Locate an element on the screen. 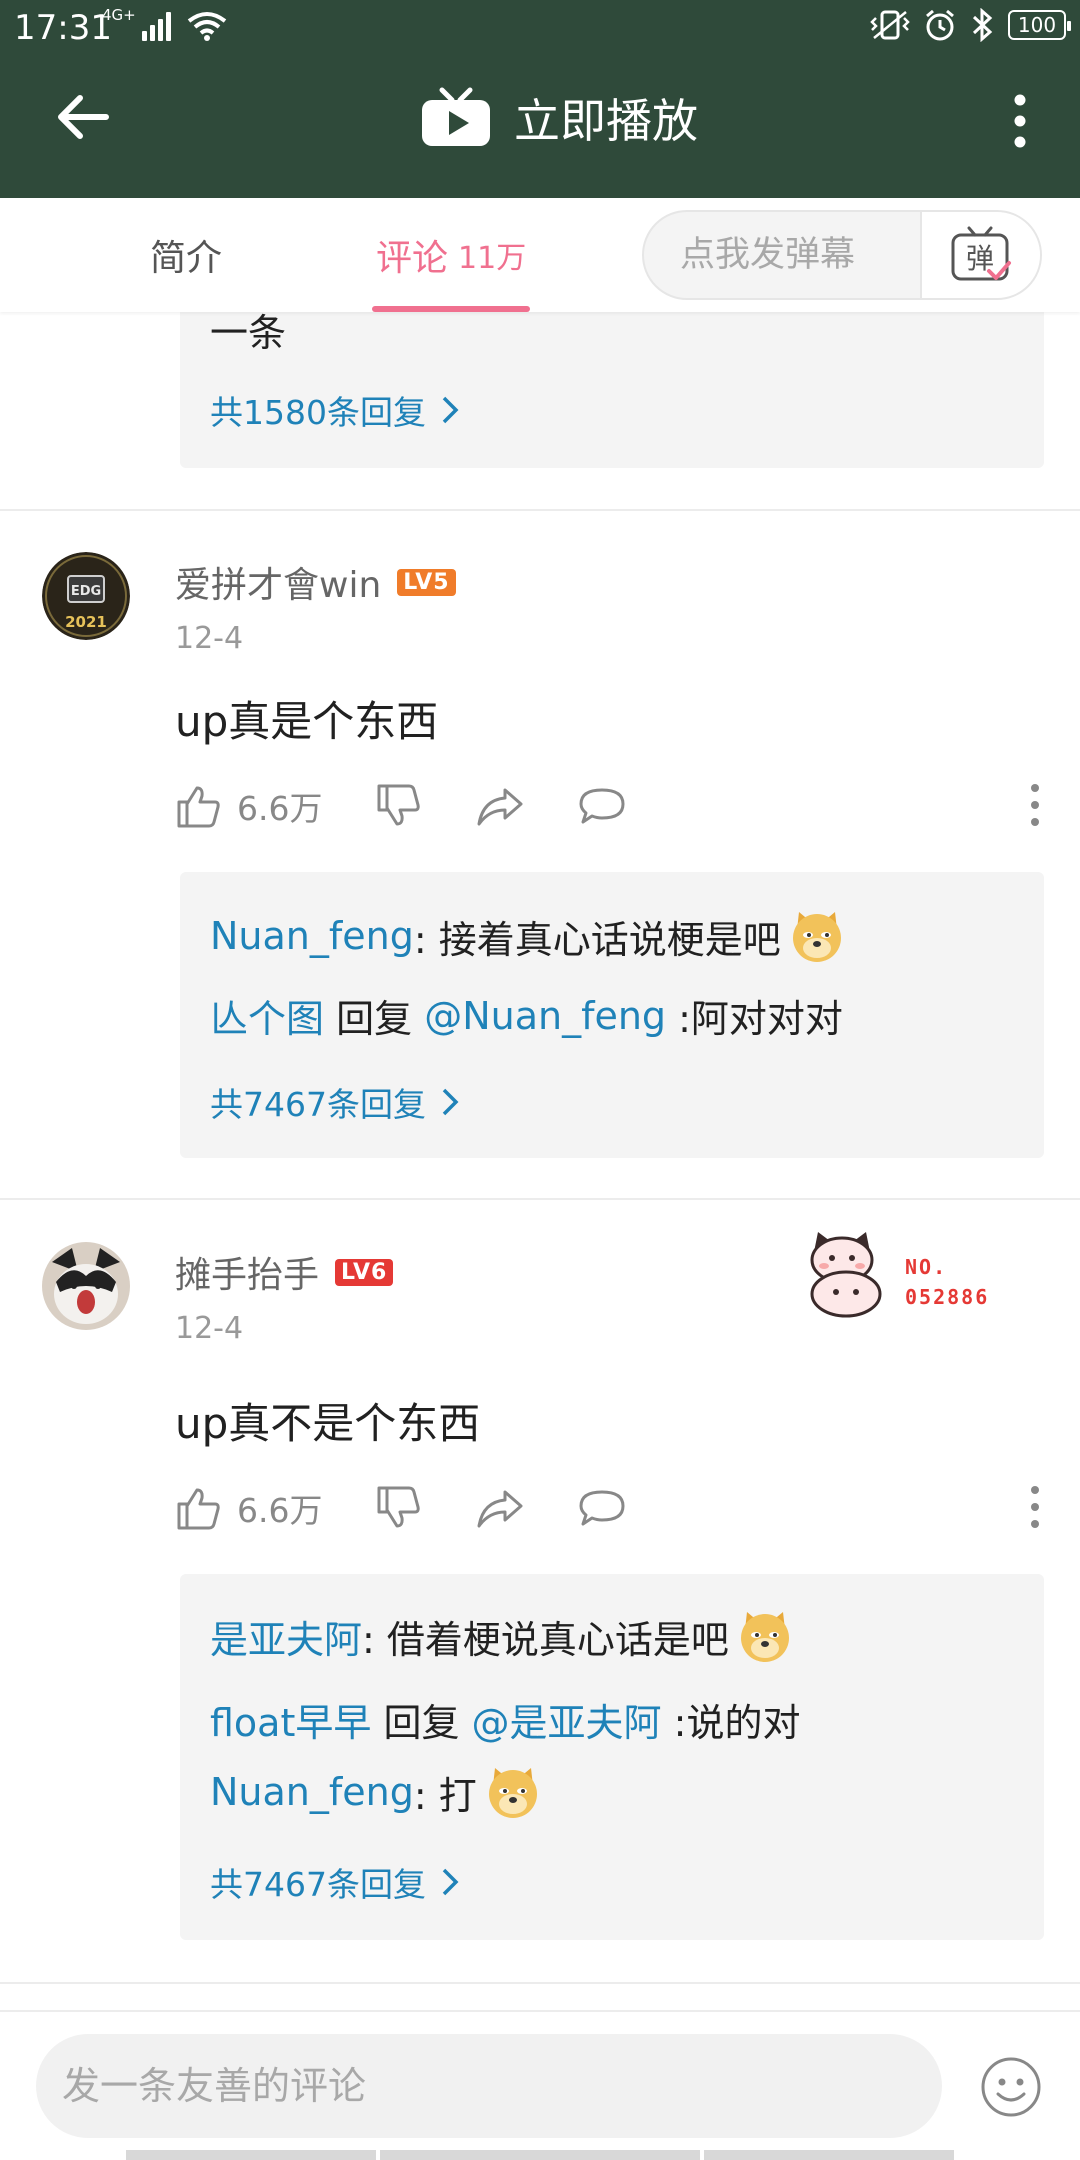 The image size is (1080, 2160). network-indicator: 4G+ is located at coordinates (164, 24).